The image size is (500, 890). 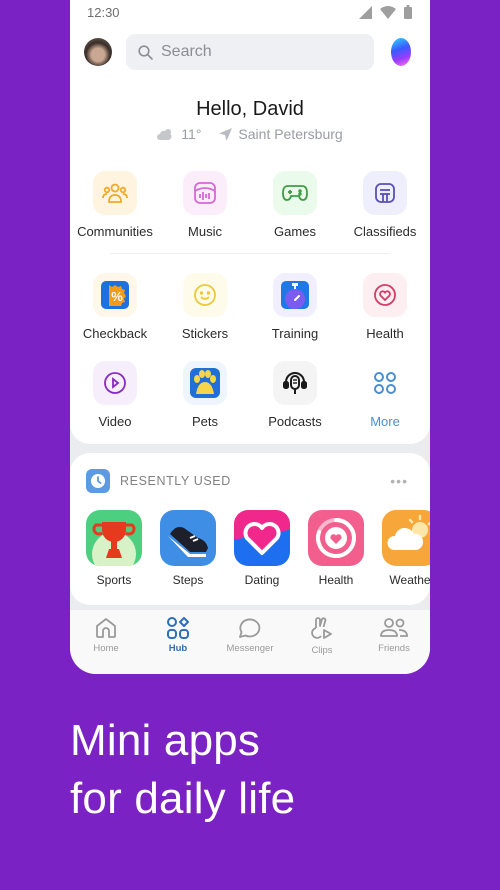 I want to click on service-communities: Communities, so click(x=115, y=205).